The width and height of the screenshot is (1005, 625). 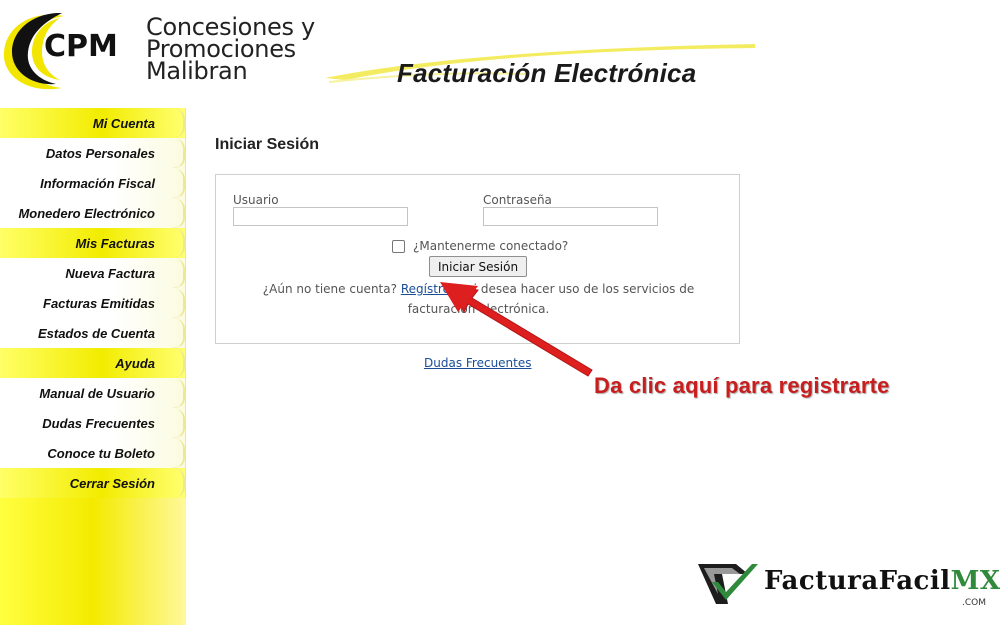 What do you see at coordinates (115, 243) in the screenshot?
I see `sidebar-item-label: Mis Facturas` at bounding box center [115, 243].